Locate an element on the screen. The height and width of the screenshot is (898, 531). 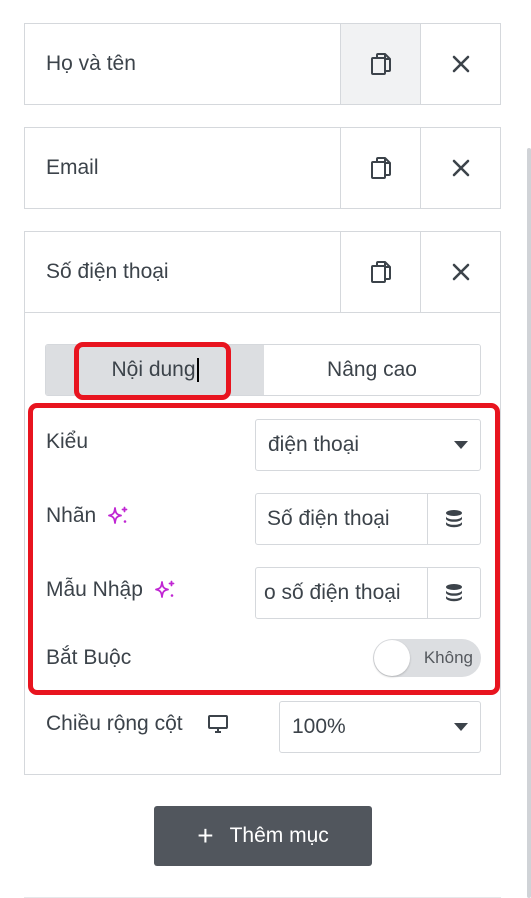
repeater-item-name: Họ và tên is located at coordinates (262, 64).